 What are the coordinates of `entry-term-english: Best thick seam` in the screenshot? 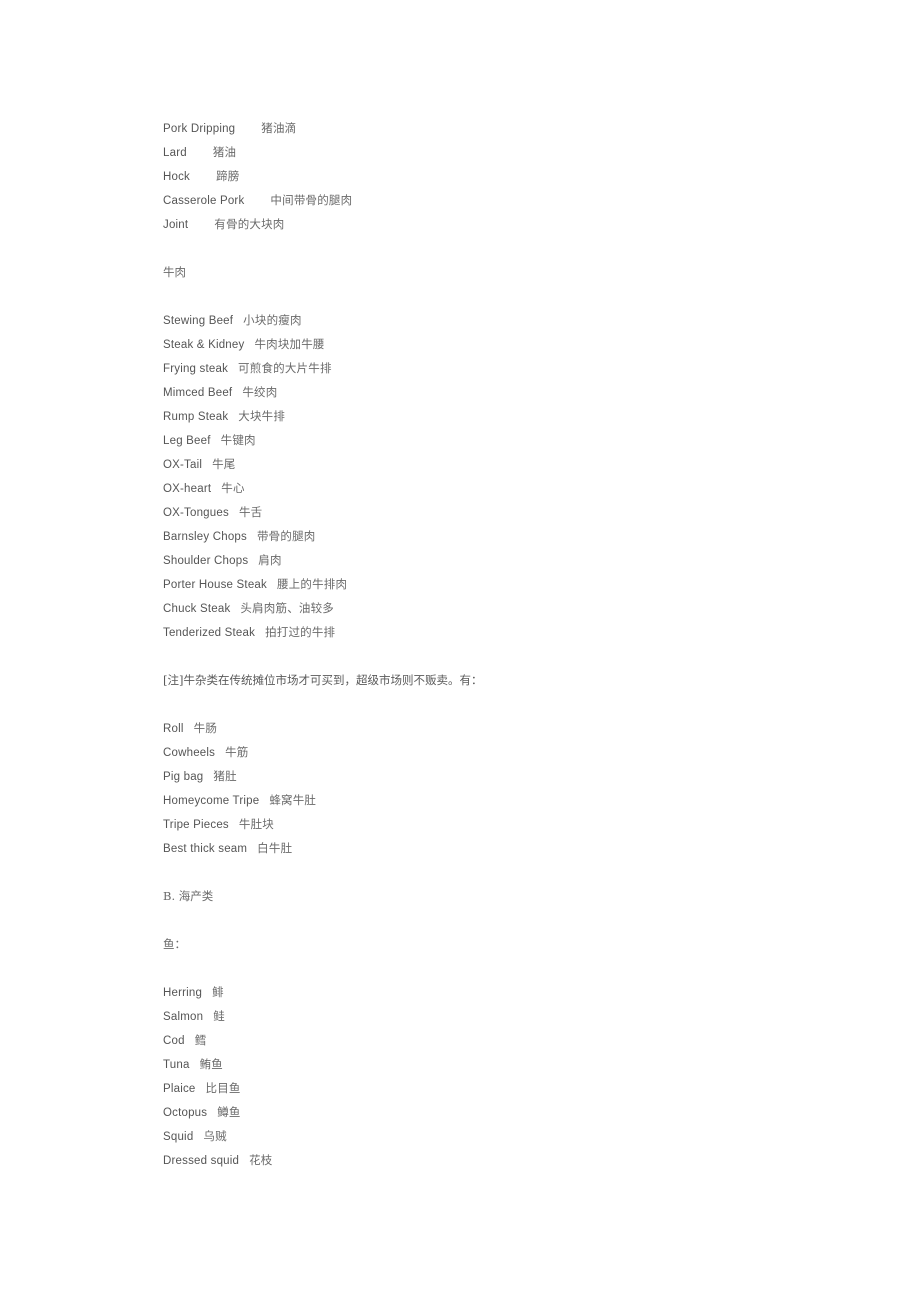 It's located at (205, 849).